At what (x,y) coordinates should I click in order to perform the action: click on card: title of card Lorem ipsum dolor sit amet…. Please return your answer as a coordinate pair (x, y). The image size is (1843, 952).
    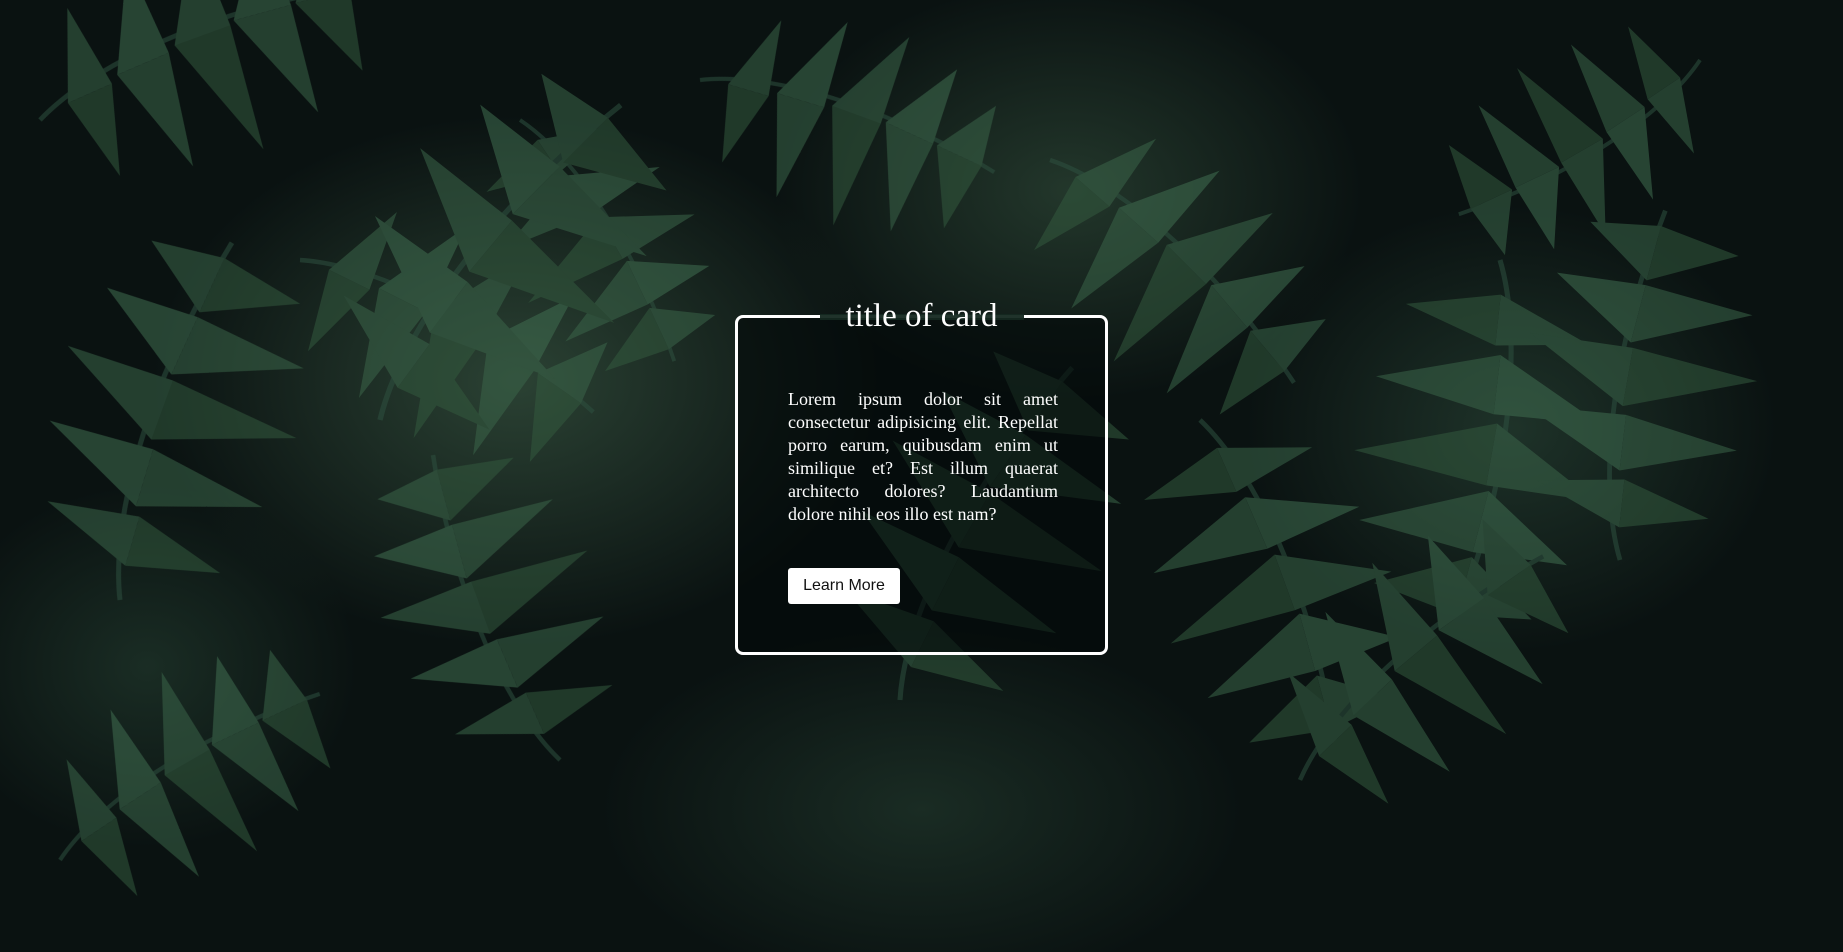
    Looking at the image, I should click on (921, 476).